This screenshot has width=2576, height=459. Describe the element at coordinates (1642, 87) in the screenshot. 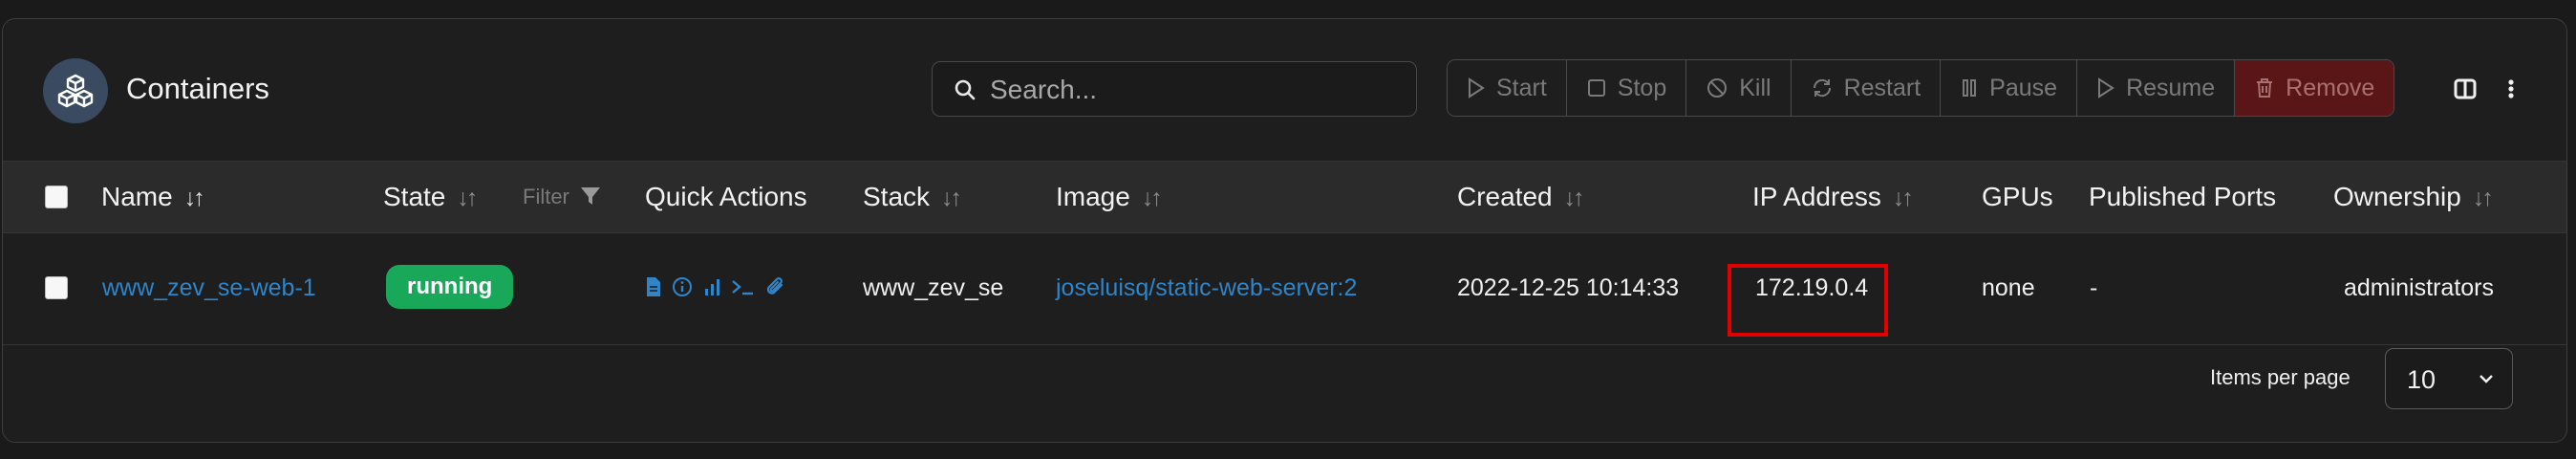

I see `stop-button-label: Stop` at that location.